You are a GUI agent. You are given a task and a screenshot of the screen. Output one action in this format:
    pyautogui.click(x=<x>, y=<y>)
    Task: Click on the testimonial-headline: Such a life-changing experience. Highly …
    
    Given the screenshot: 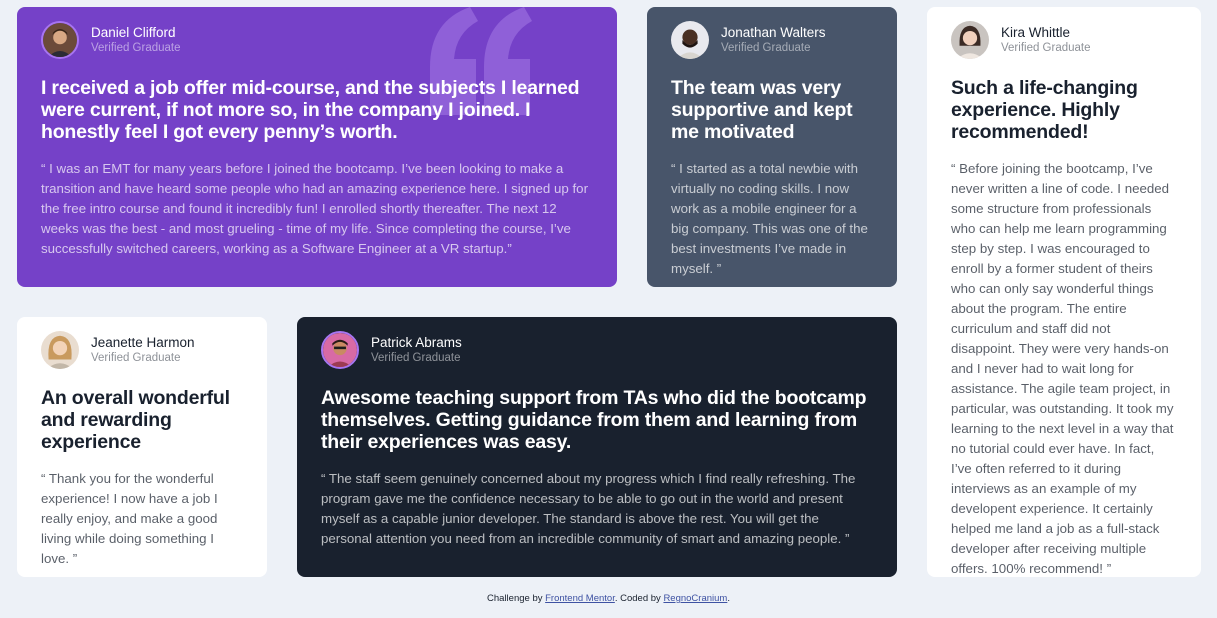 What is the action you would take?
    pyautogui.click(x=1044, y=110)
    